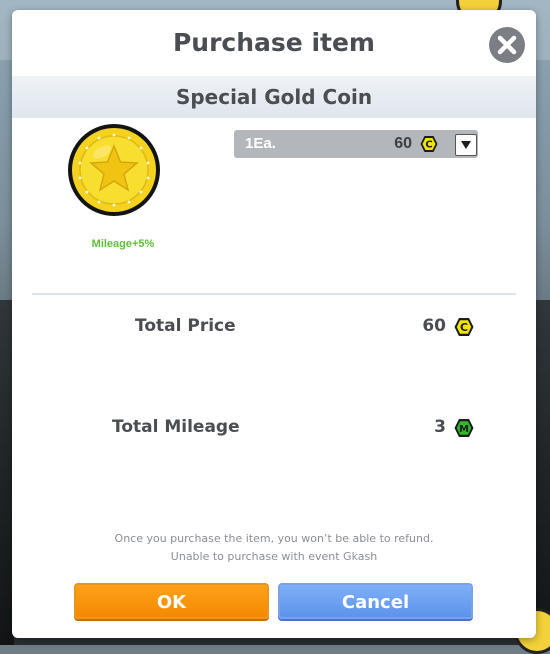 The height and width of the screenshot is (654, 550). Describe the element at coordinates (375, 601) in the screenshot. I see `cancel-button: Cancel` at that location.